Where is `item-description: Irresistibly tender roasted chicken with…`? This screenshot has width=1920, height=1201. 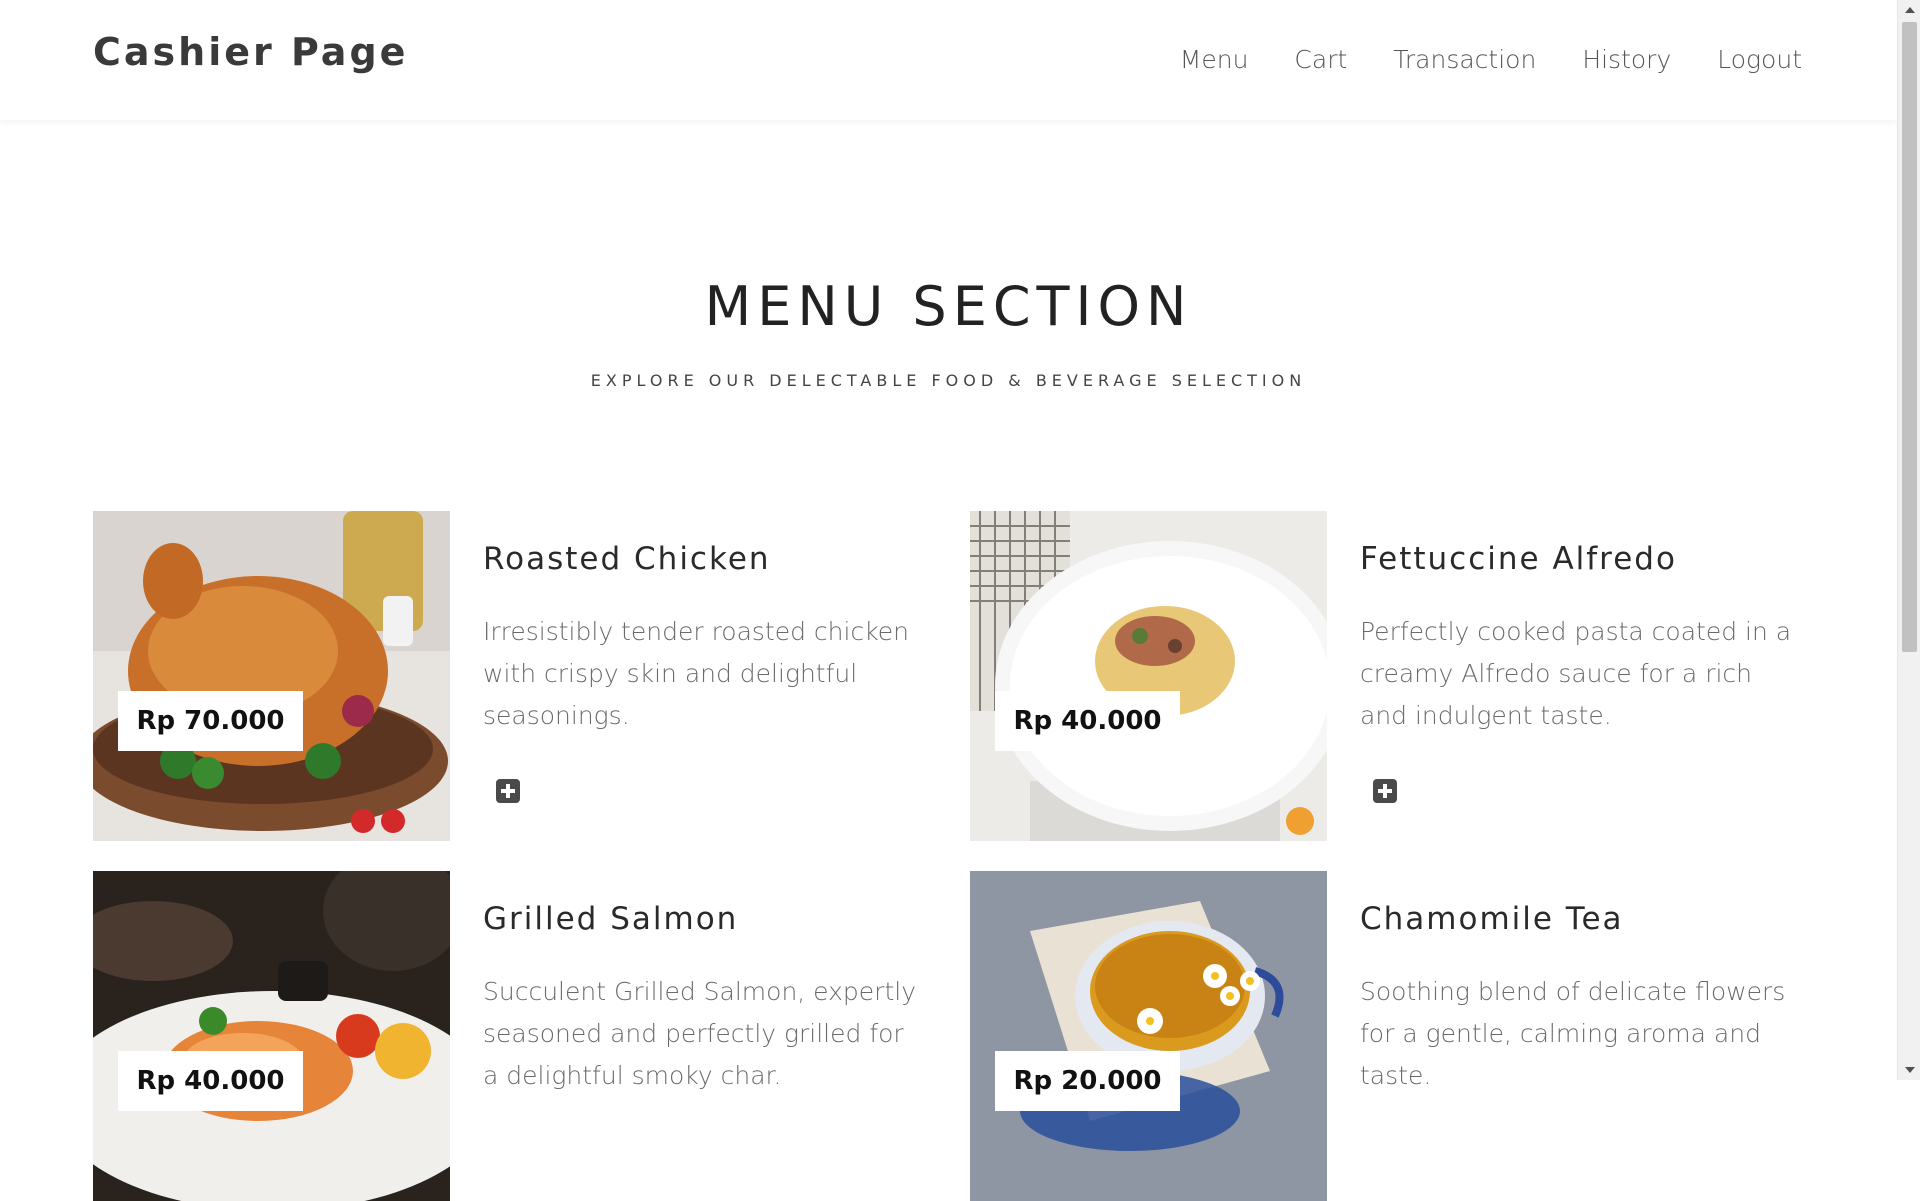 item-description: Irresistibly tender roasted chicken with… is located at coordinates (696, 673).